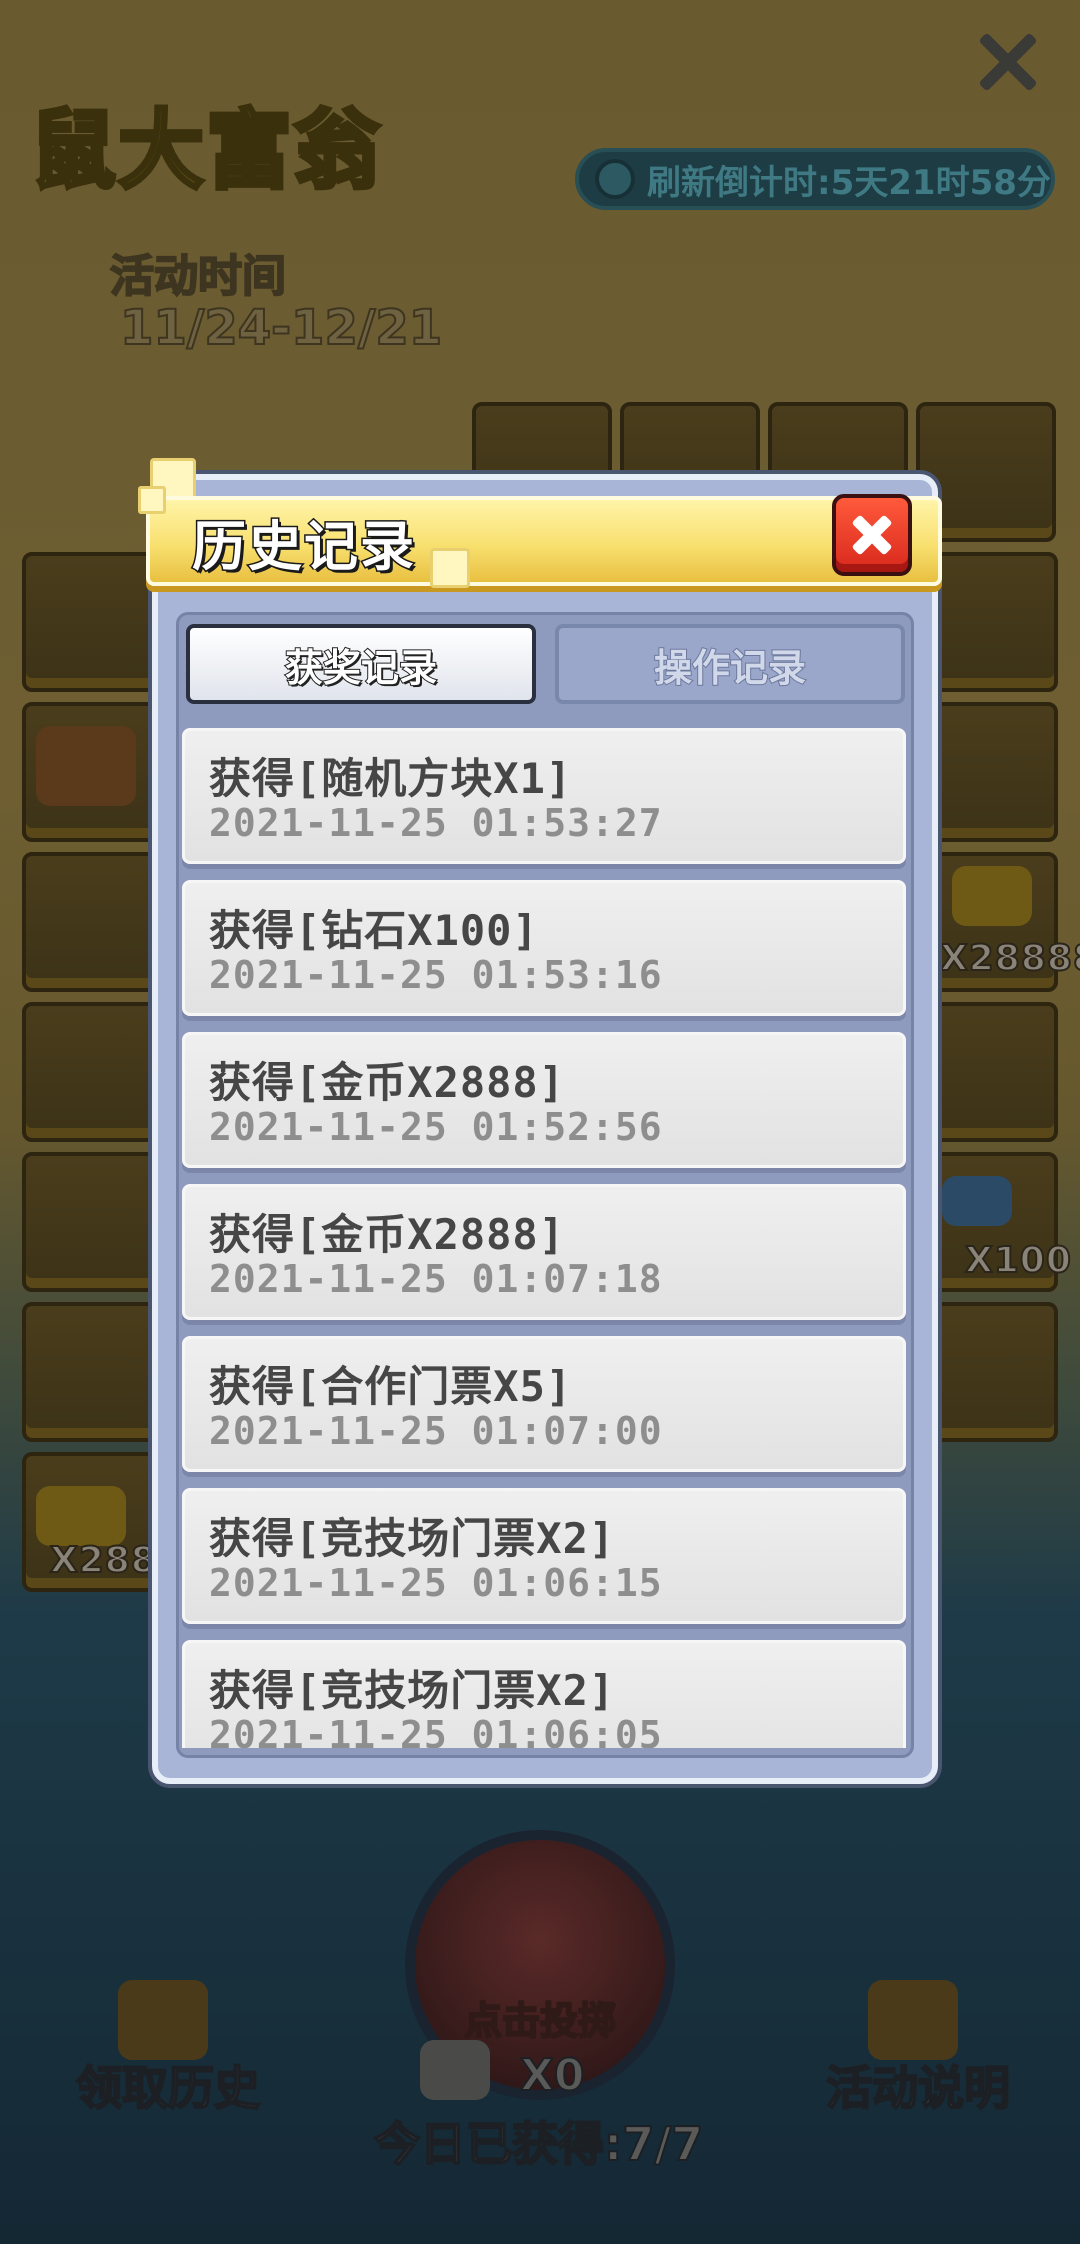  I want to click on list-item: 获得[金币X2888] 2021-11-25 01:52:56, so click(544, 1100).